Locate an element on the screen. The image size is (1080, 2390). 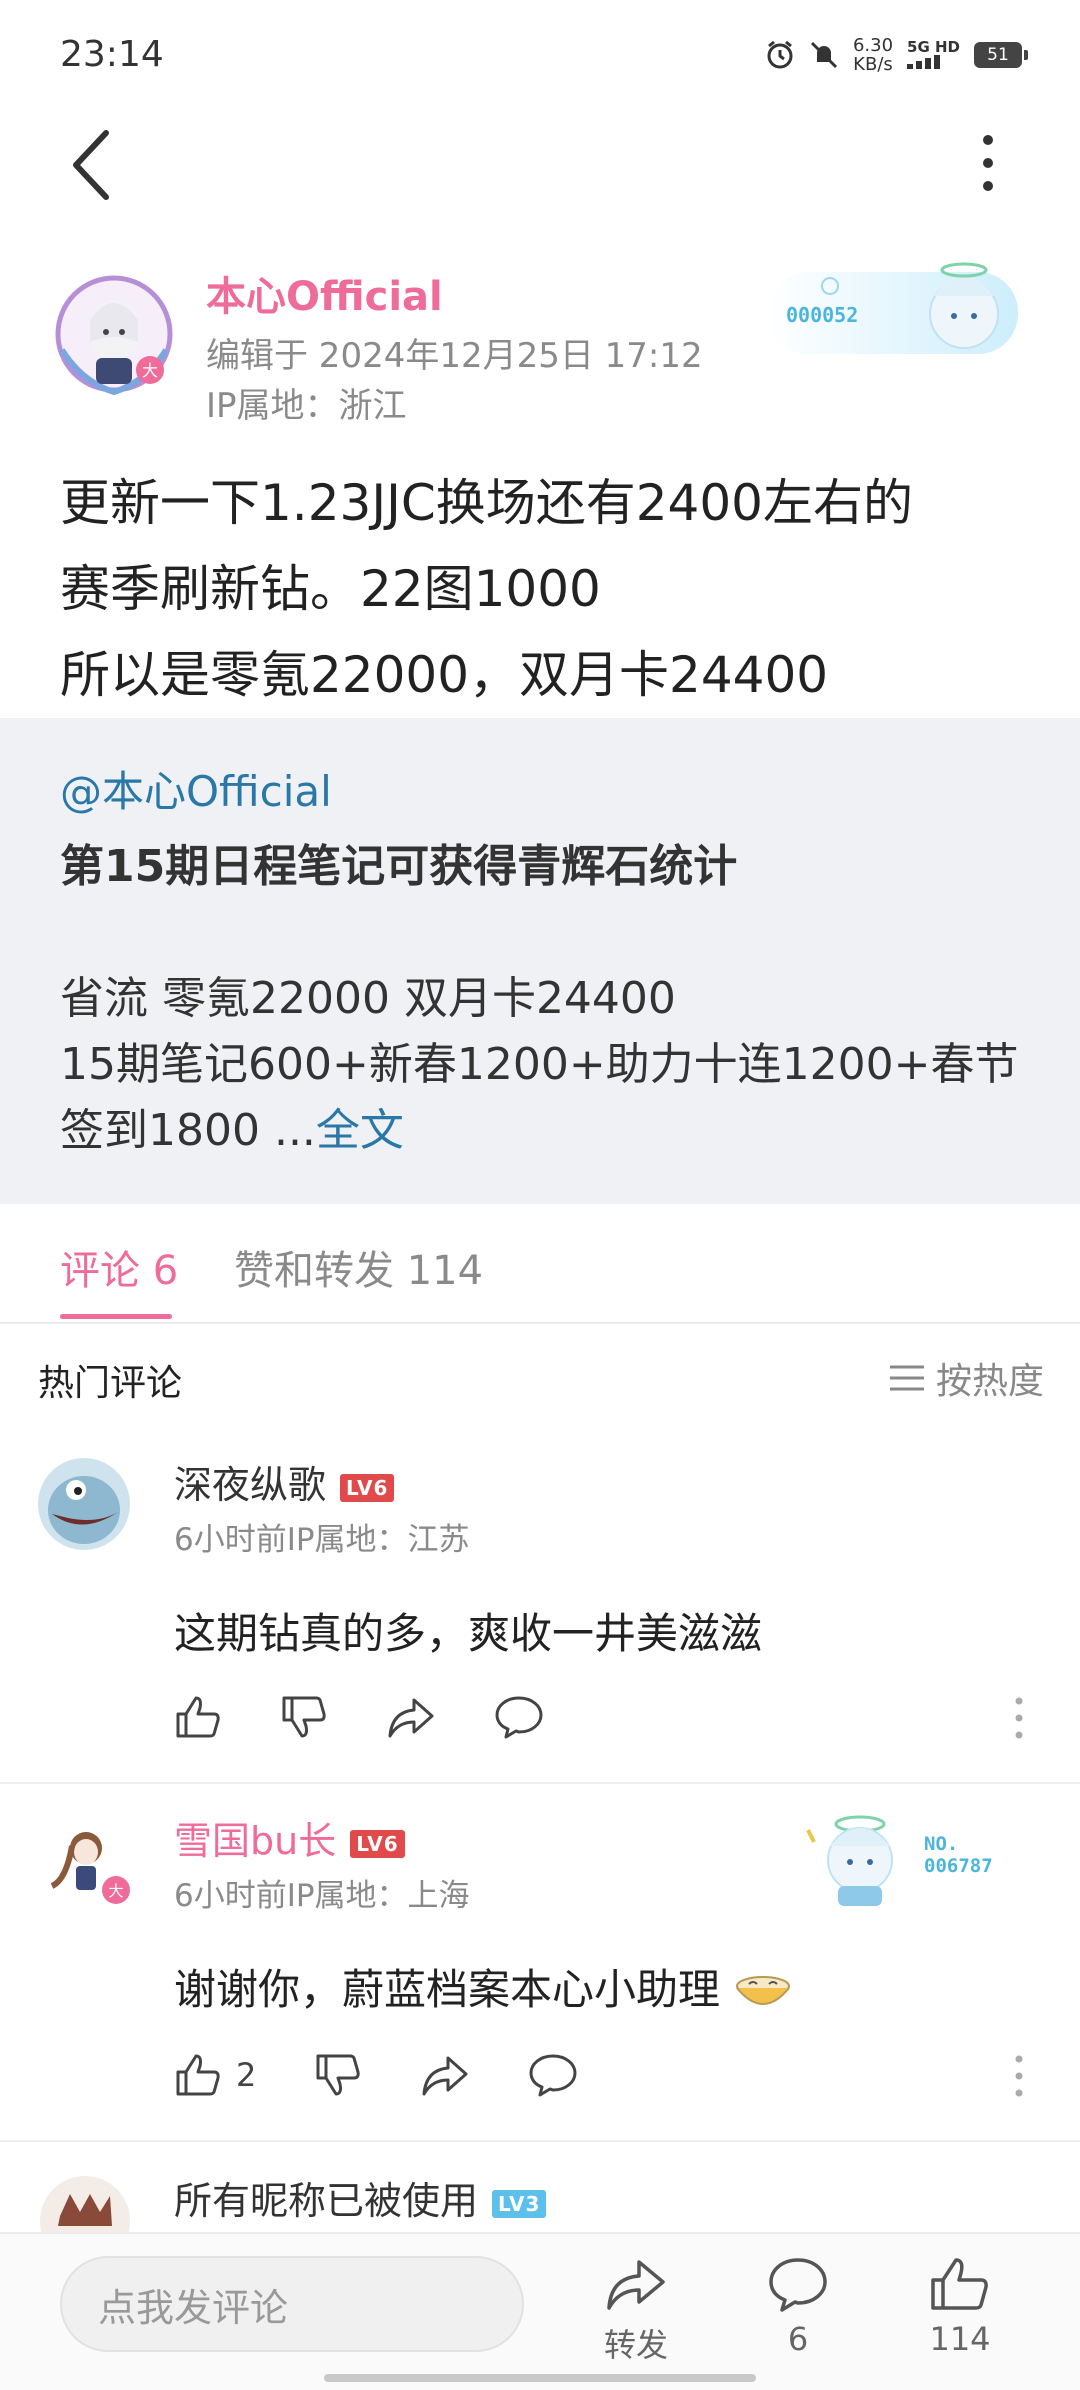
edit-time: 编辑于 2024年12月25日 17:12 is located at coordinates (454, 356).